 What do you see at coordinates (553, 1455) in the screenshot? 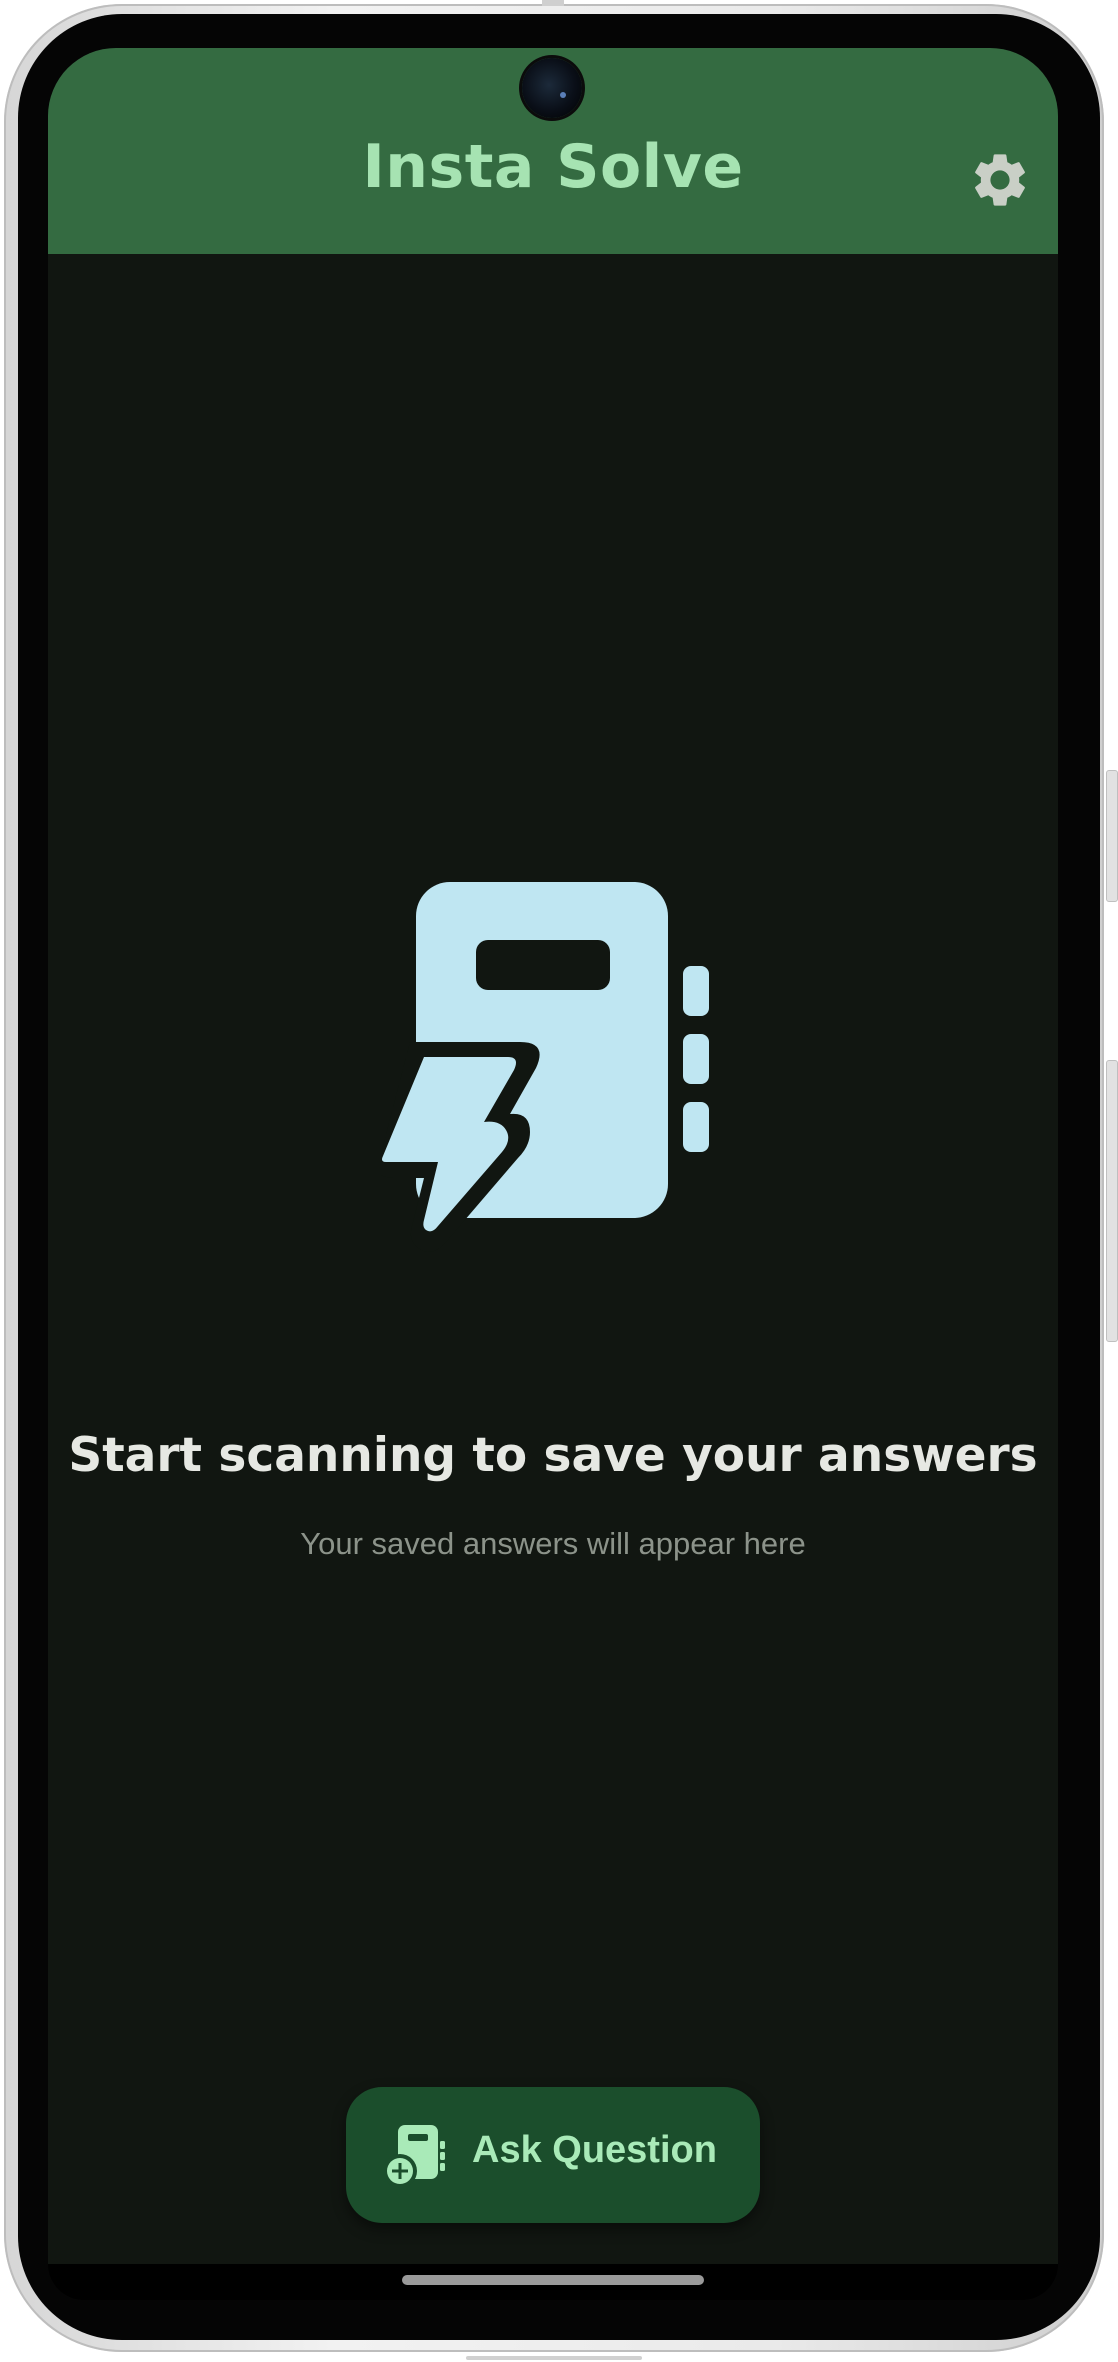
I see `empty-state-title: Start scanning to save your answers` at bounding box center [553, 1455].